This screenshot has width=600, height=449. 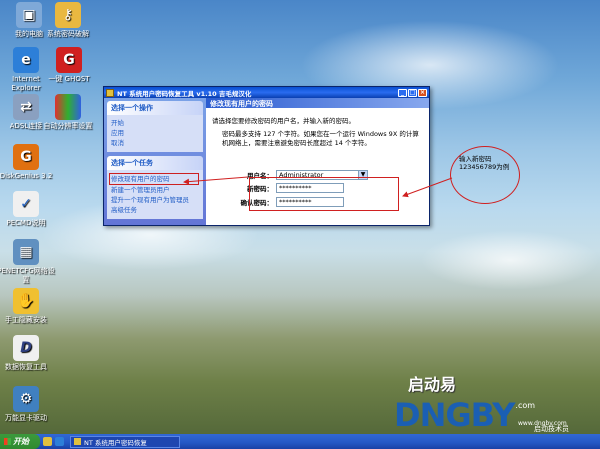 What do you see at coordinates (26, 157) in the screenshot?
I see `disk-icon: G` at bounding box center [26, 157].